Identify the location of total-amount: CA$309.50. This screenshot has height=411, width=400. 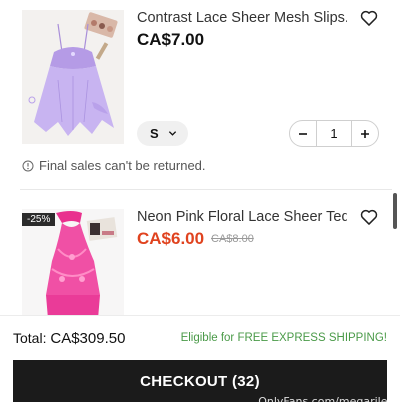
(88, 338).